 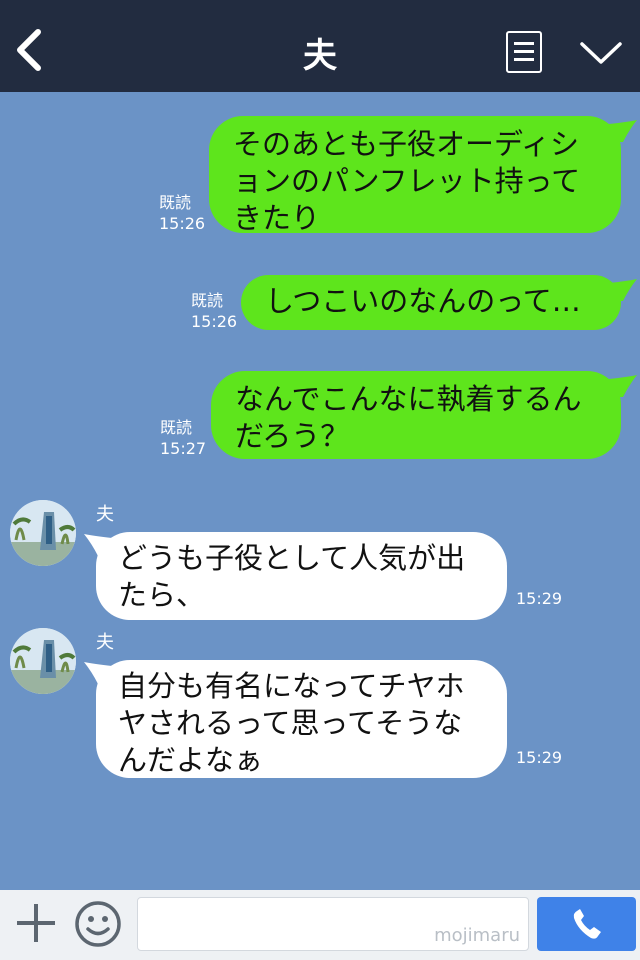 I want to click on call-button, so click(x=586, y=924).